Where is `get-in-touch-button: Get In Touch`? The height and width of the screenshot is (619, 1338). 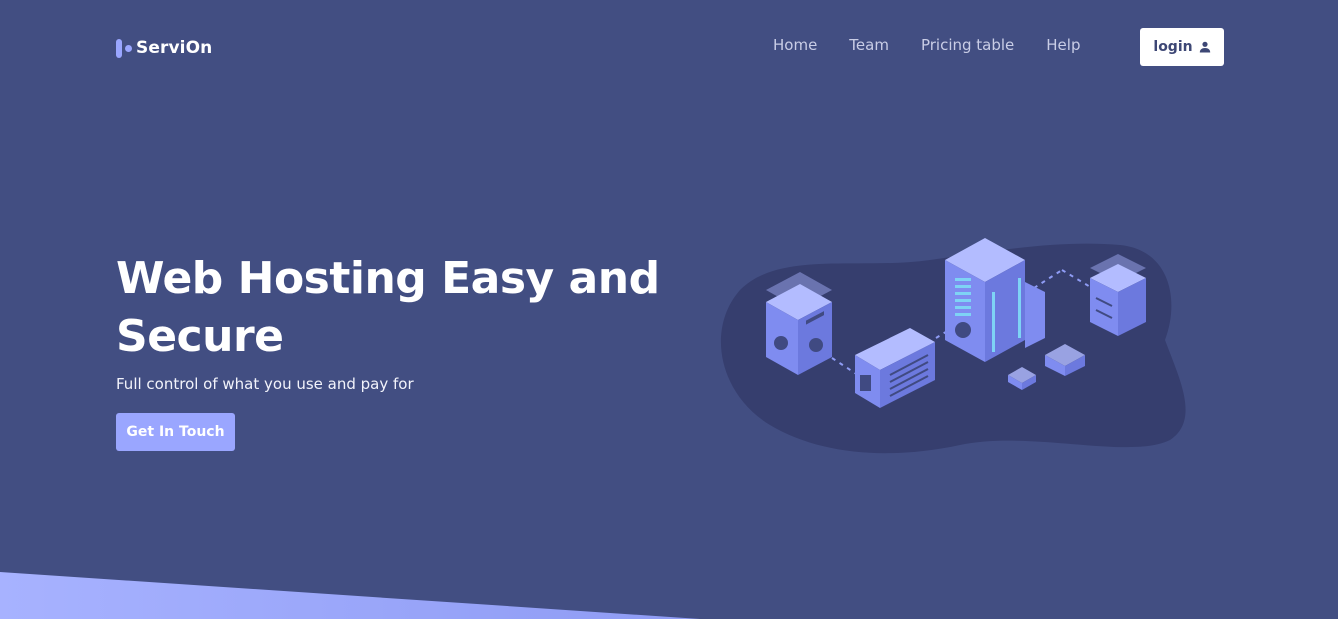
get-in-touch-button: Get In Touch is located at coordinates (175, 432).